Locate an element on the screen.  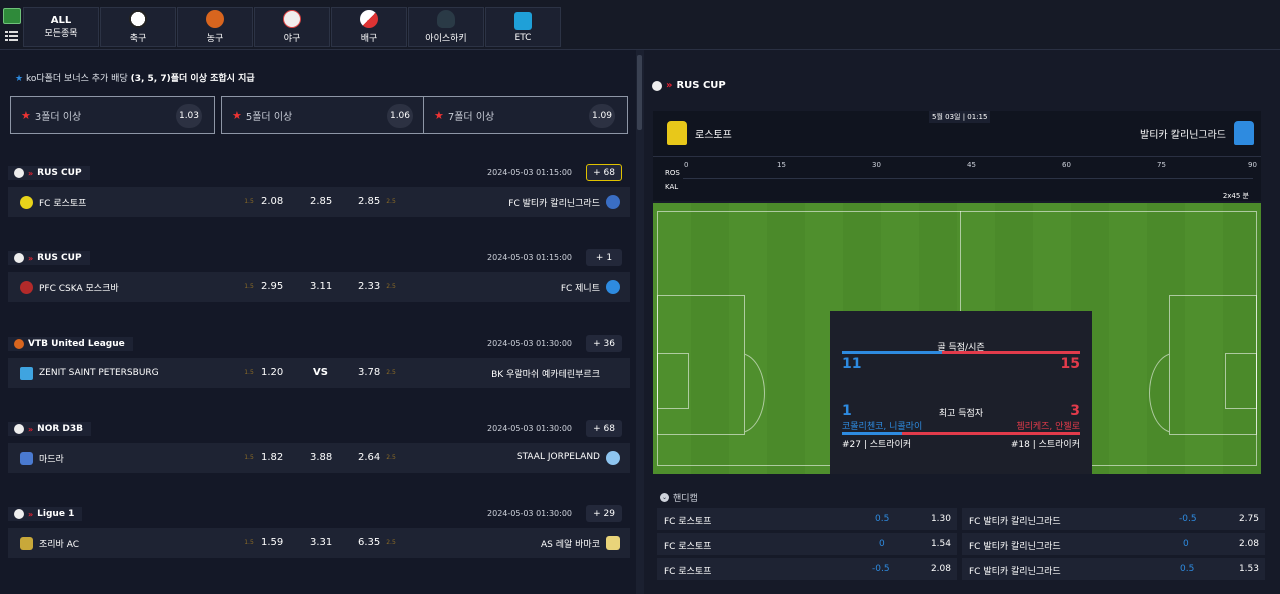
away-handicap: 2.5 is located at coordinates (391, 201).